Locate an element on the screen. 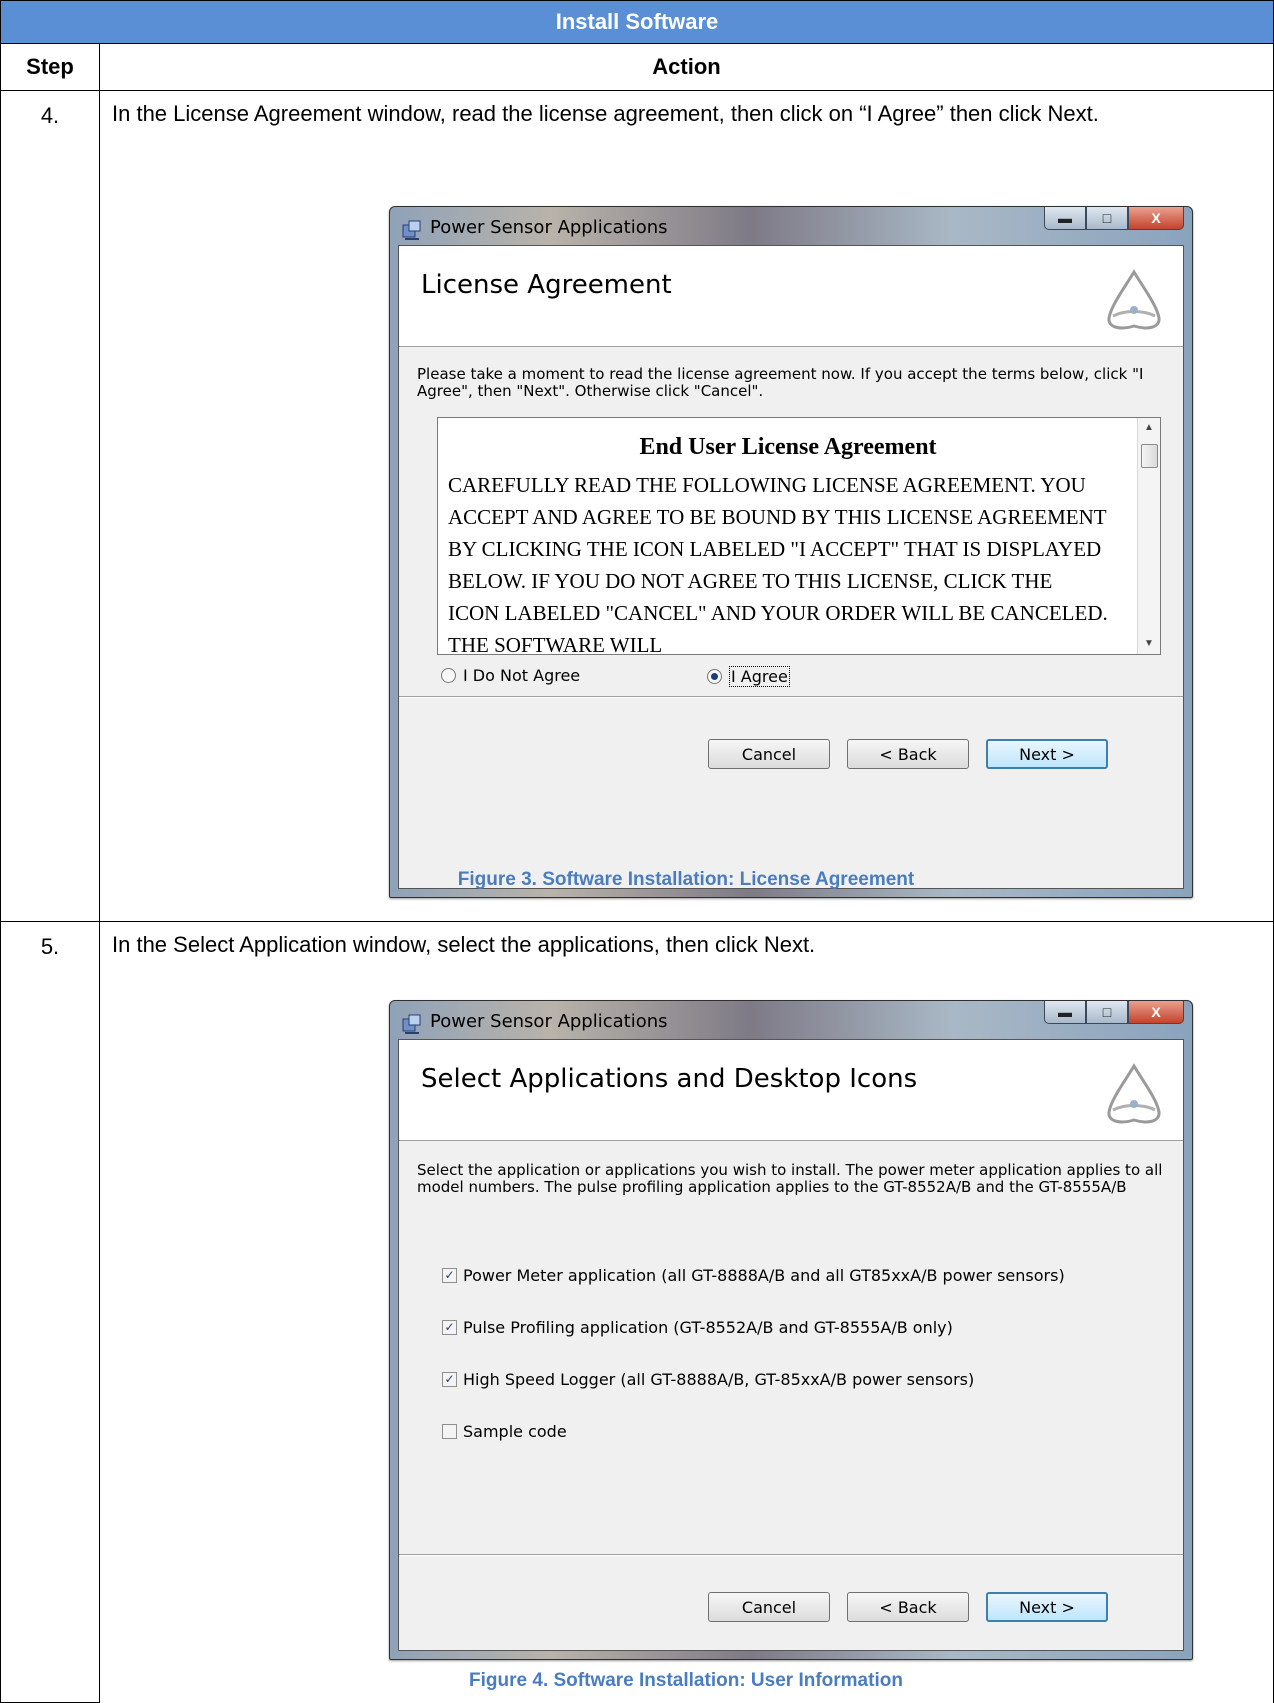 This screenshot has height=1703, width=1274. page-title: Select Applications and Desktop Icons is located at coordinates (669, 1079).